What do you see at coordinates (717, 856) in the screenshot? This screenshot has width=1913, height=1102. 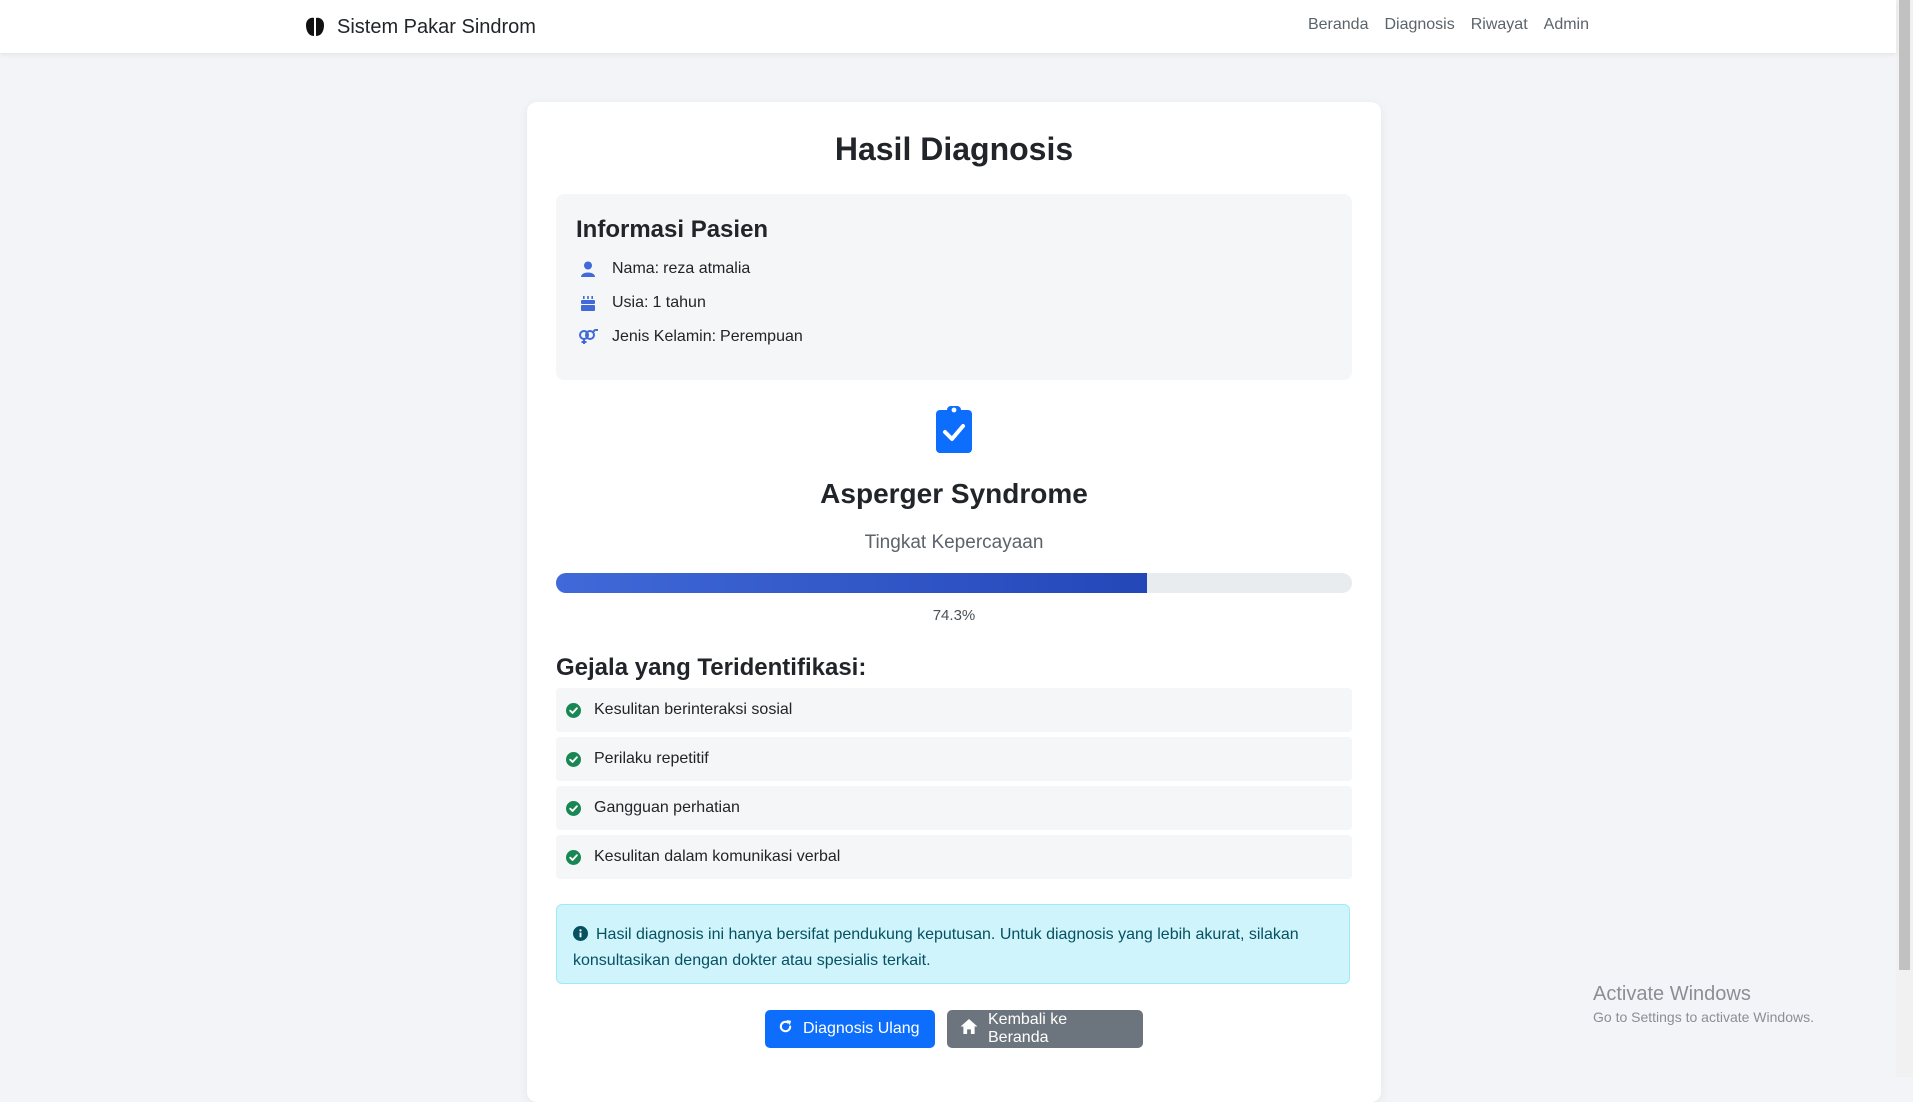 I see `symptom-label: Kesulitan dalam komunikasi verbal` at bounding box center [717, 856].